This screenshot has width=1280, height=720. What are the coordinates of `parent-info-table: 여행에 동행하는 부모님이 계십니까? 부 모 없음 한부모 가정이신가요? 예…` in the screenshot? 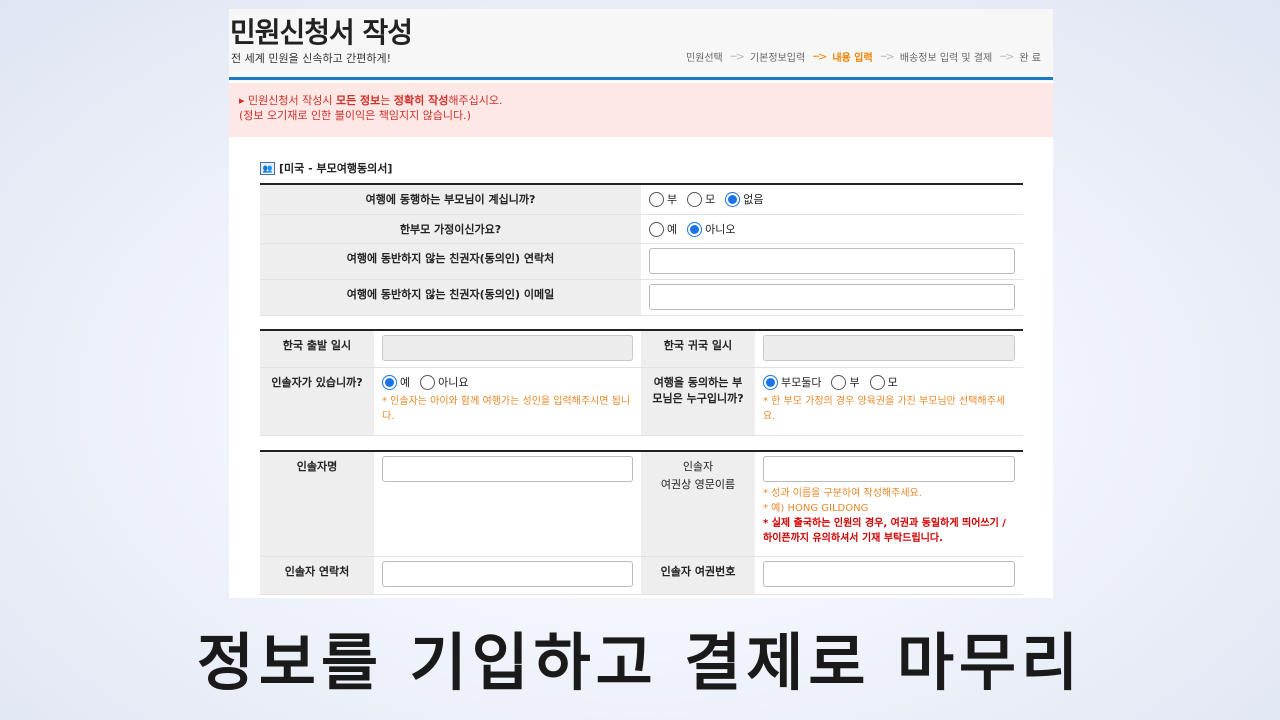 It's located at (641, 249).